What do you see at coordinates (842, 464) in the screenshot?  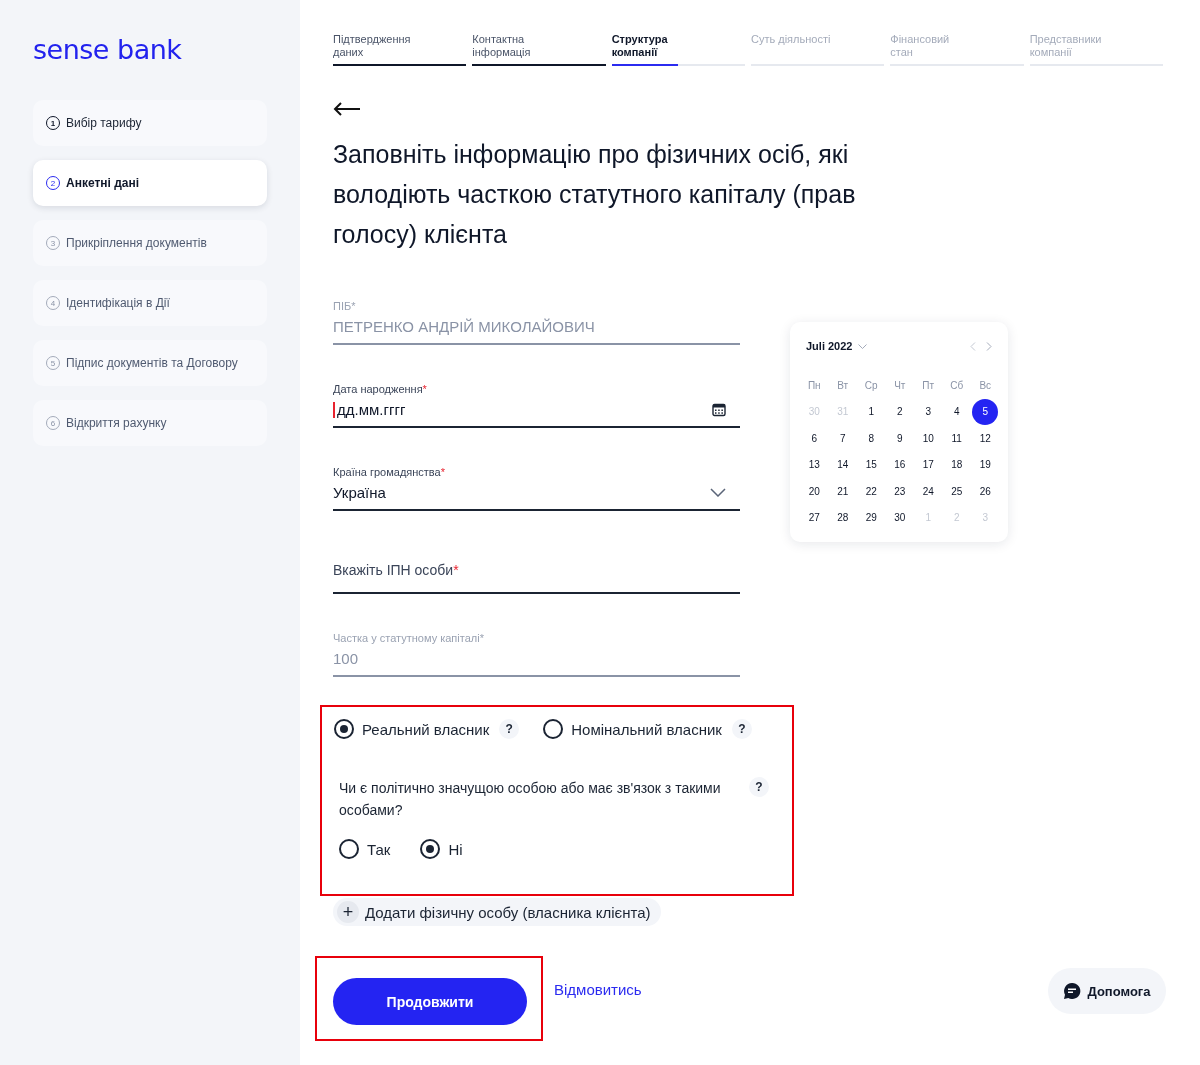 I see `calendar-day: 14` at bounding box center [842, 464].